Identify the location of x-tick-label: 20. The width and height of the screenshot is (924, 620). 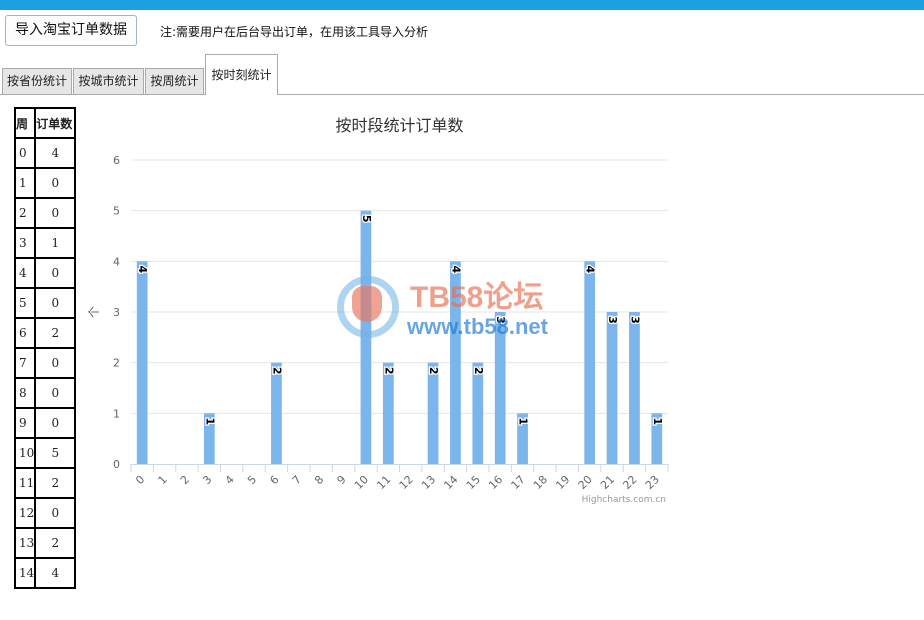
(585, 482).